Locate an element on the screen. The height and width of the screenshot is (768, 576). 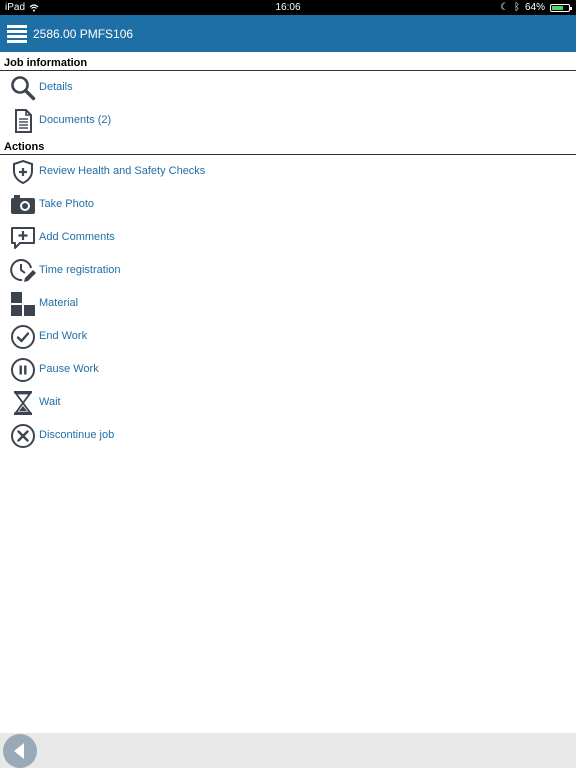
moon-icon: ☾ is located at coordinates (504, 7).